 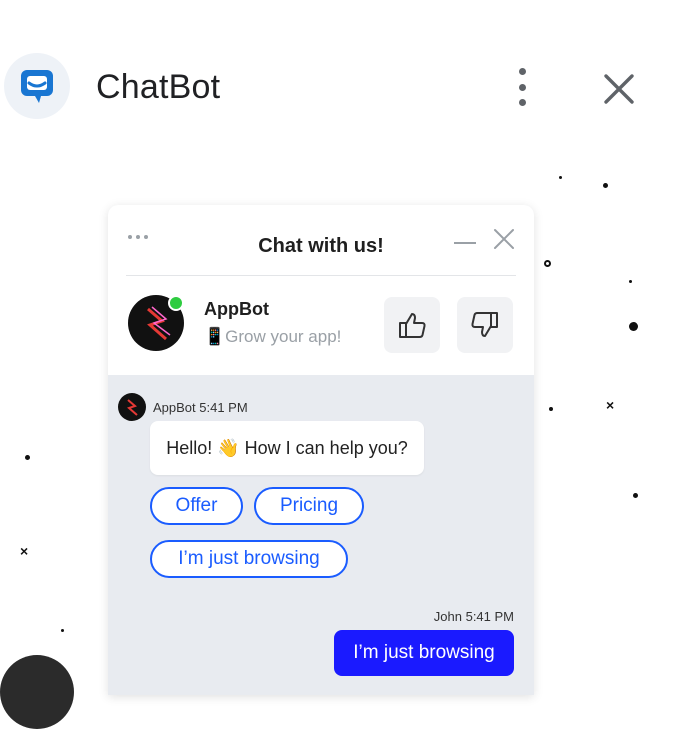 I want to click on chatbot-logo-icon, so click(x=37, y=86).